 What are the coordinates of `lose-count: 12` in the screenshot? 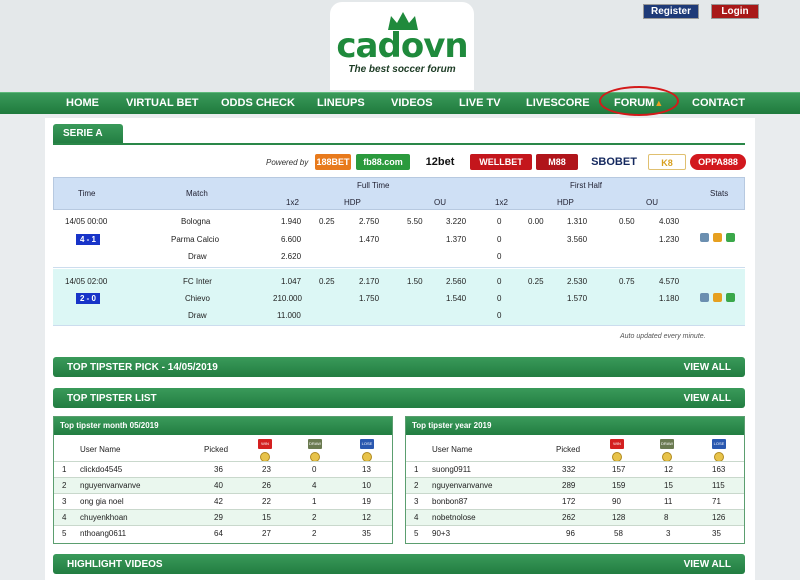 It's located at (366, 517).